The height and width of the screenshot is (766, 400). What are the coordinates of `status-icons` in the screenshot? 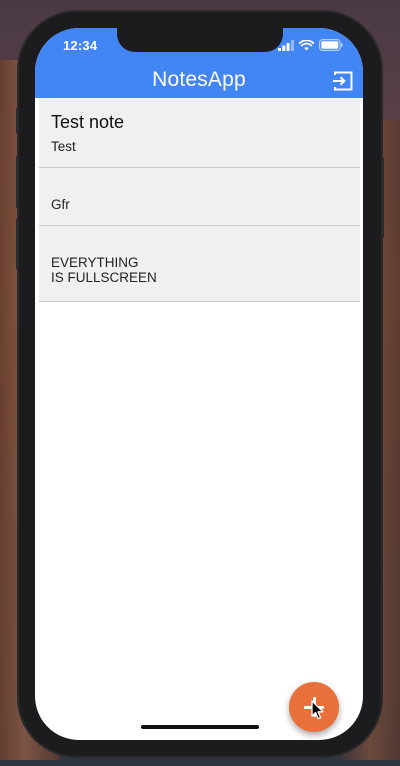 It's located at (310, 45).